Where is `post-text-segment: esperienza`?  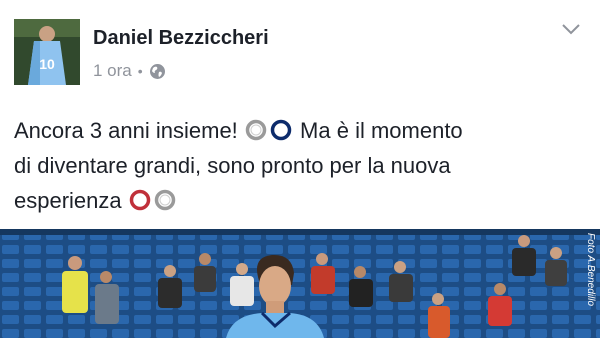 post-text-segment: esperienza is located at coordinates (68, 200).